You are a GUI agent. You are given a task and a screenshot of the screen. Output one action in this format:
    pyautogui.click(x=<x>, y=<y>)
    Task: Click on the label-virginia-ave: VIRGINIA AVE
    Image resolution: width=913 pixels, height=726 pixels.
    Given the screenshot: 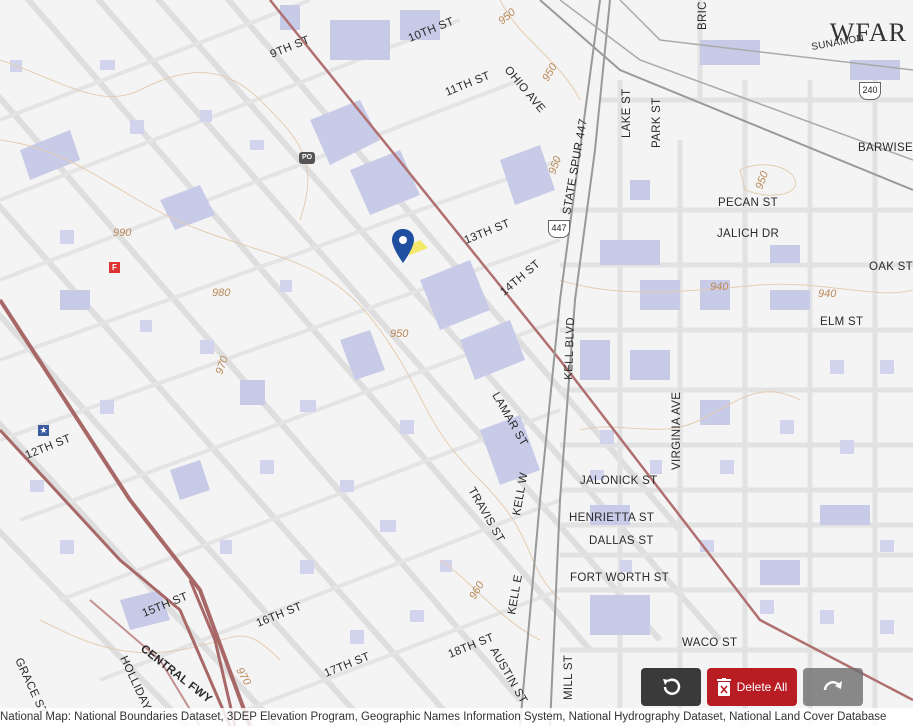 What is the action you would take?
    pyautogui.click(x=677, y=431)
    